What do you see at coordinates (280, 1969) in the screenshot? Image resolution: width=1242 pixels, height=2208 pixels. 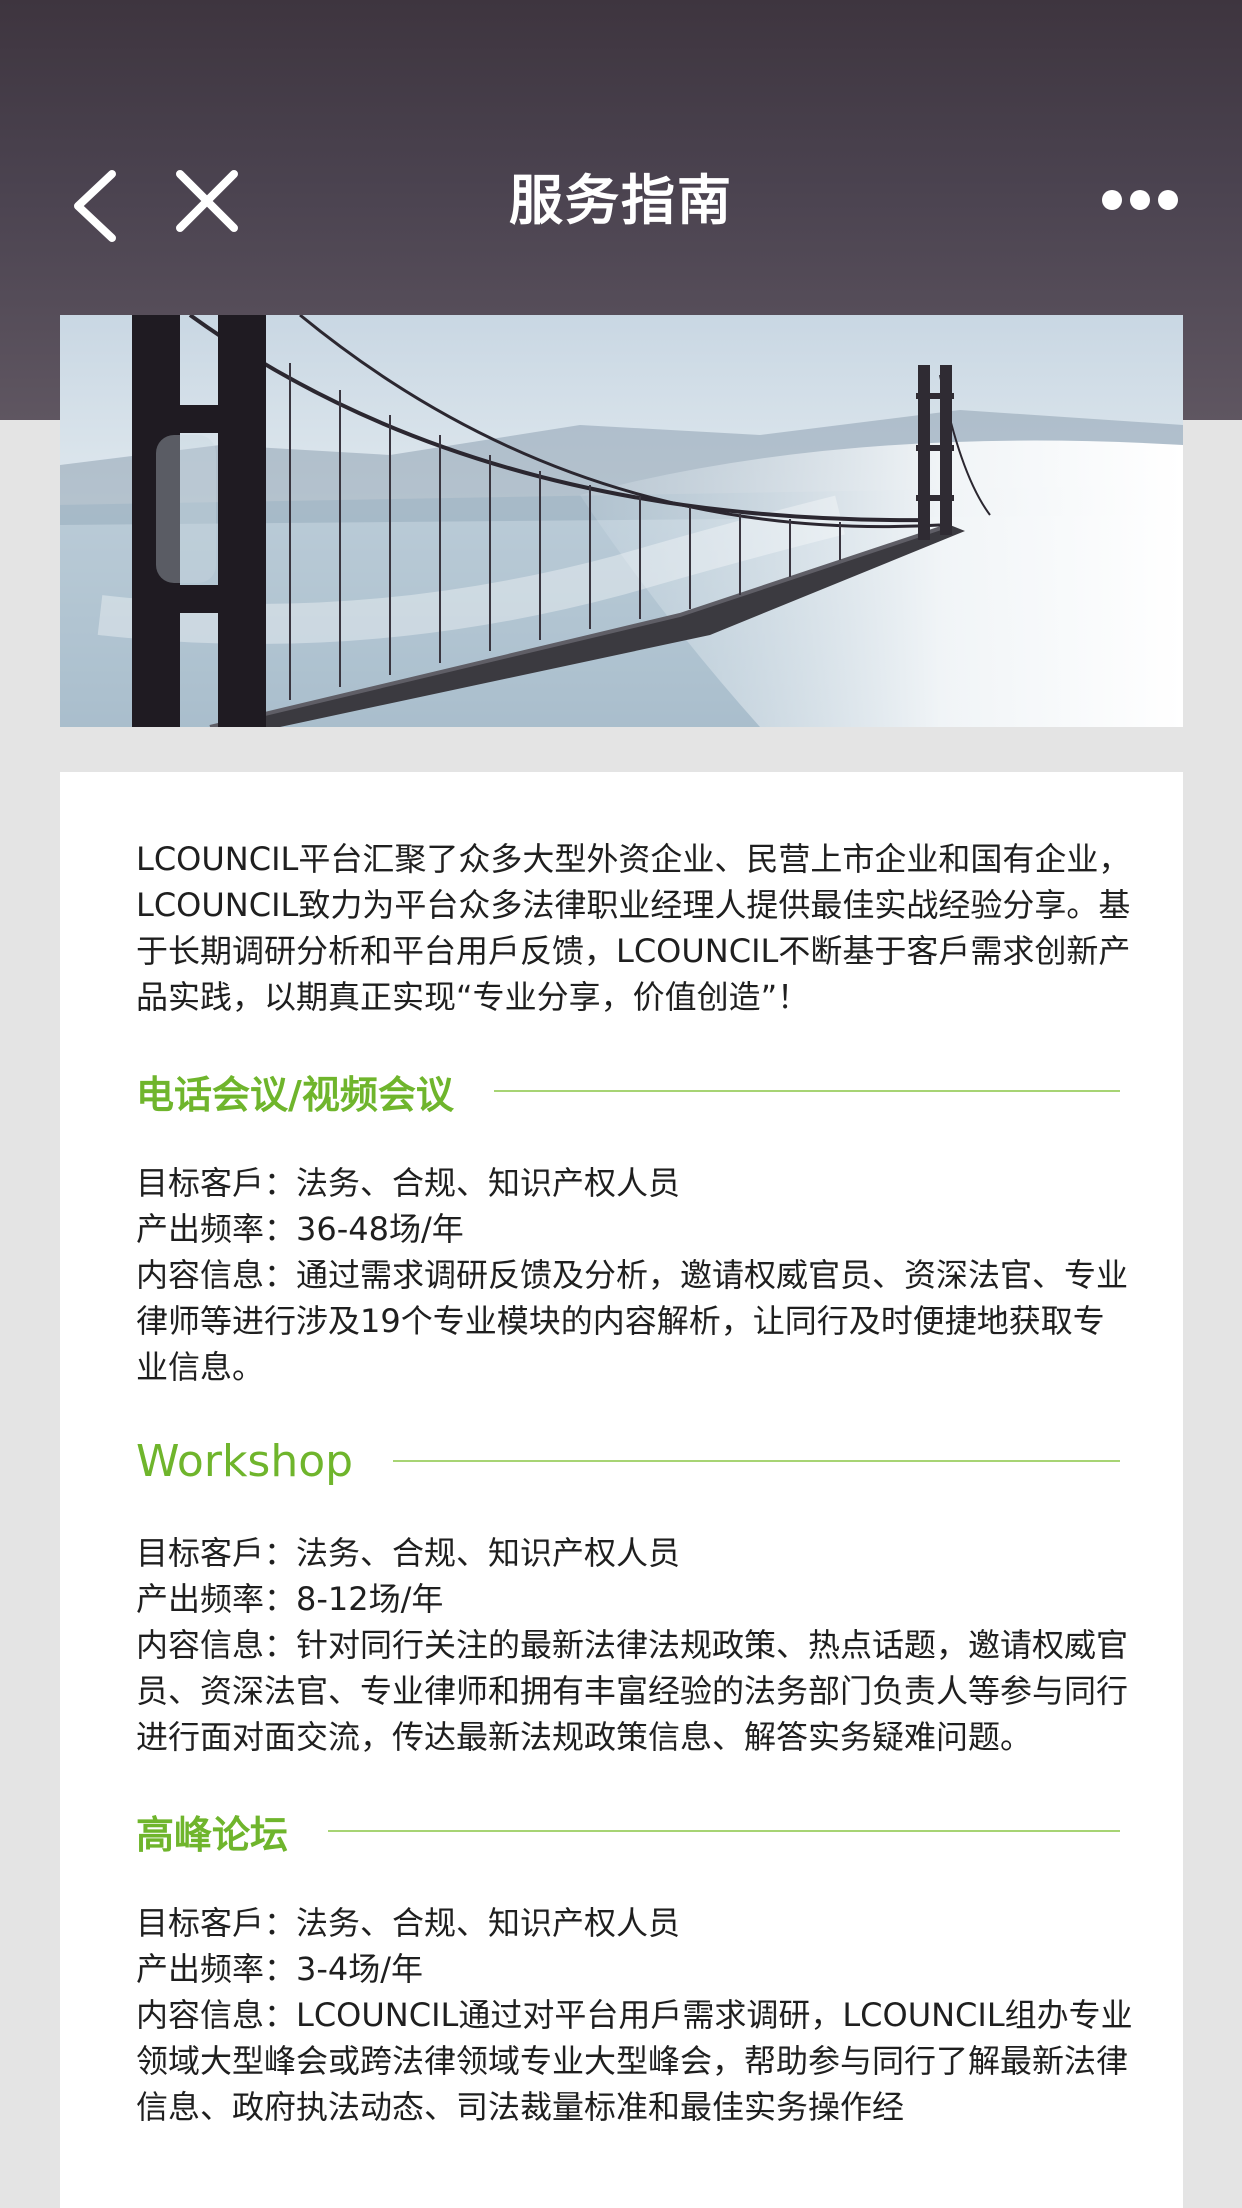 I see `frequency-line: 产出频率：3-4场/年` at bounding box center [280, 1969].